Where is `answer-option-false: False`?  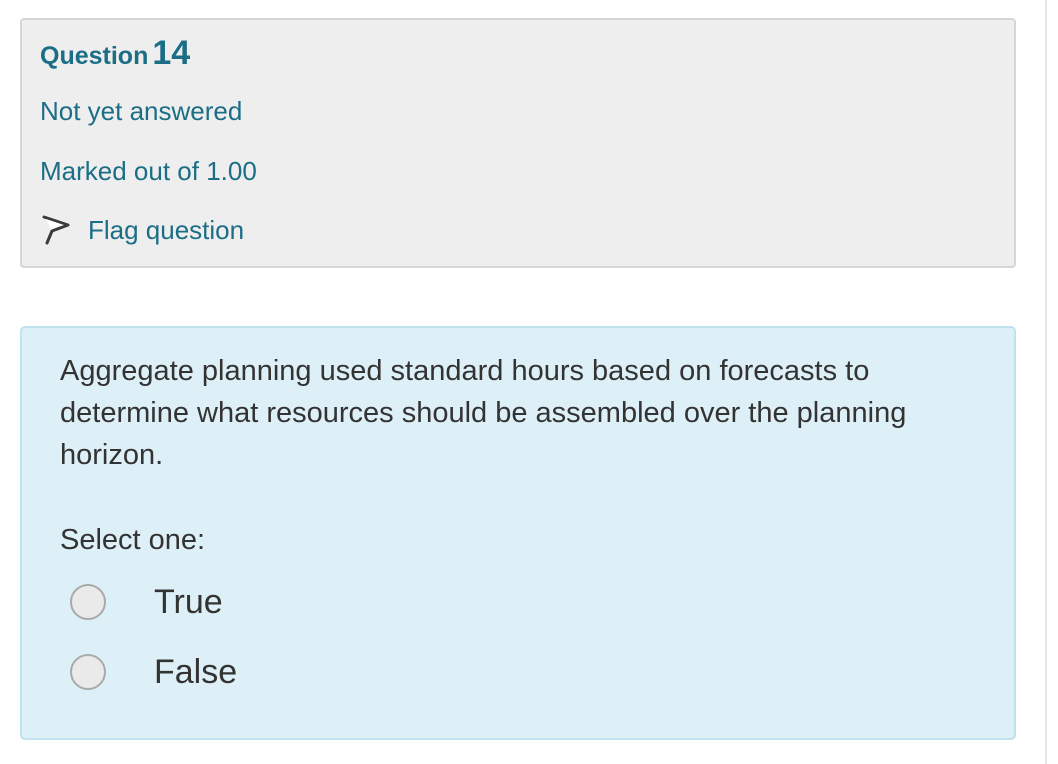 answer-option-false: False is located at coordinates (153, 672).